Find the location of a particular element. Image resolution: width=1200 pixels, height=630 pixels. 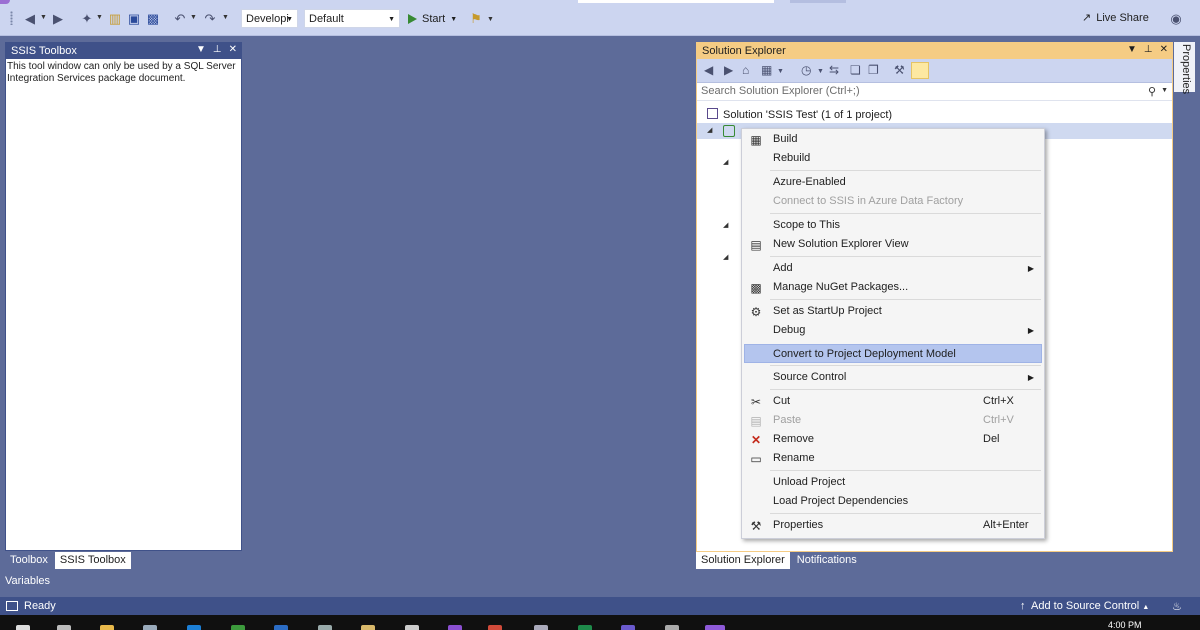

undo-icon: ↶ is located at coordinates (180, 18).